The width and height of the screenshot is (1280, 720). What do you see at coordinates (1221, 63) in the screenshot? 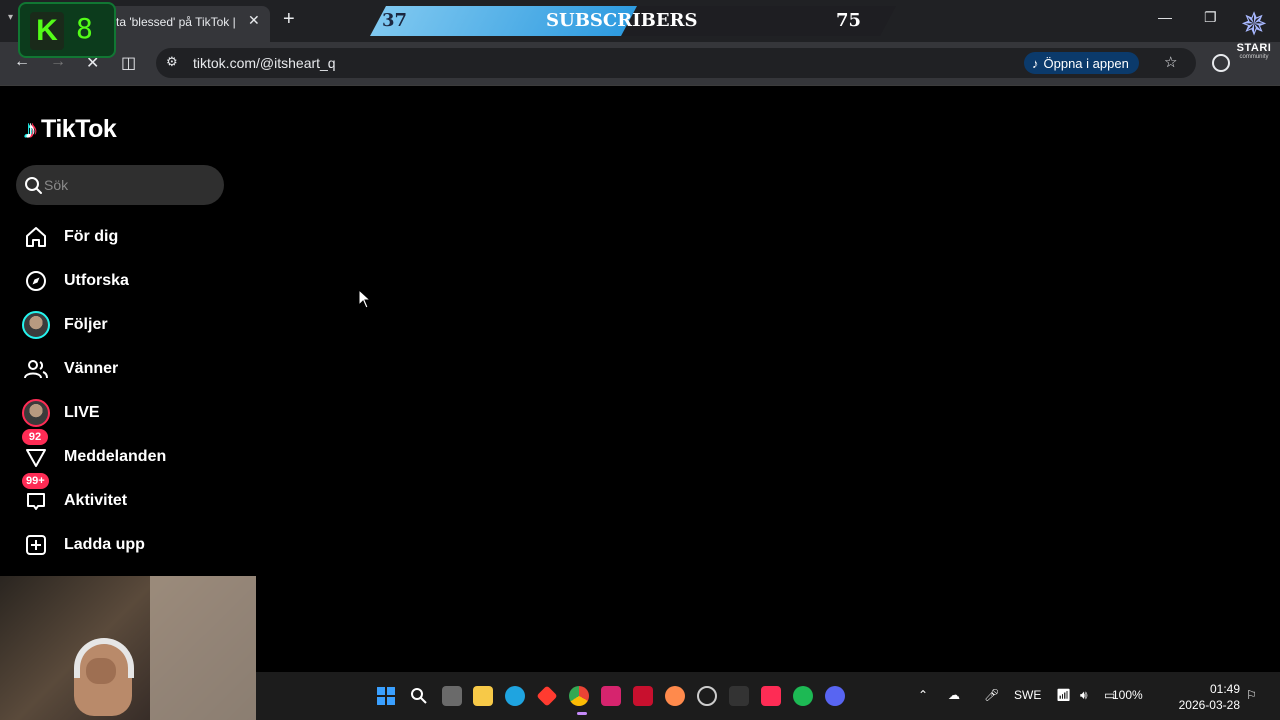
I see `profile-icon` at bounding box center [1221, 63].